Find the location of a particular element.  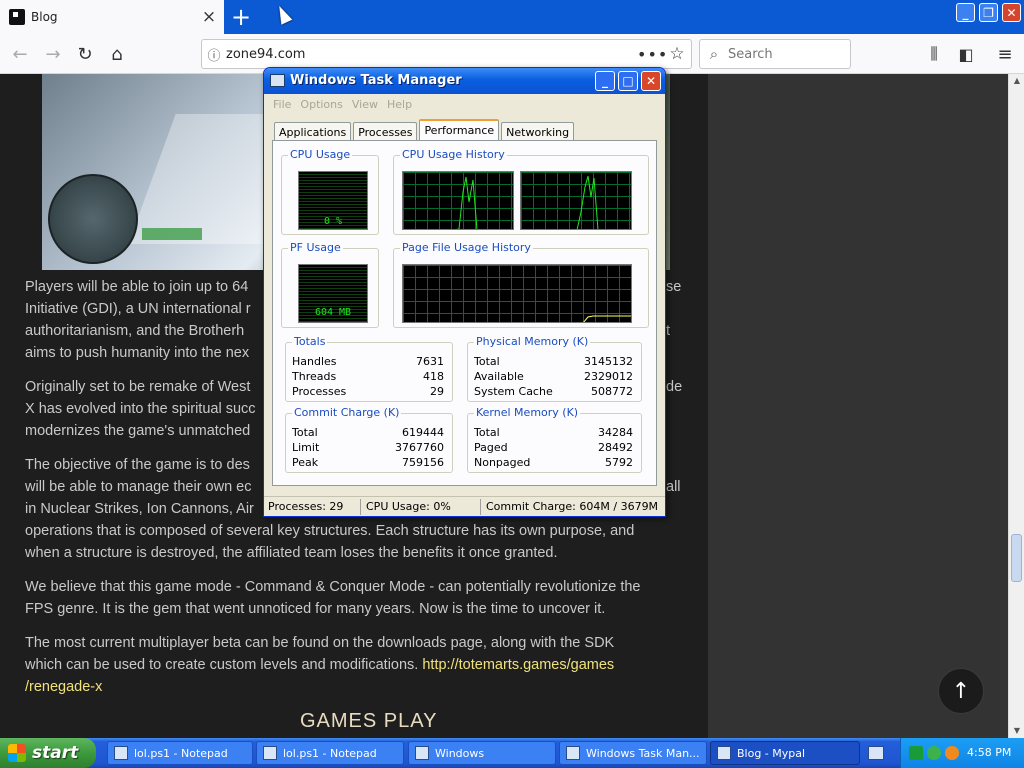

tab-applications: Applications is located at coordinates (313, 131).